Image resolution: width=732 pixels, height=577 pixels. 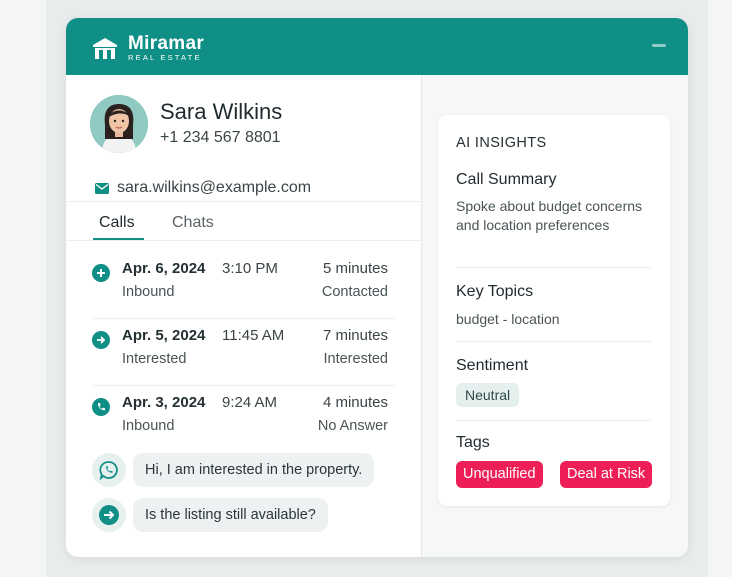 What do you see at coordinates (166, 43) in the screenshot?
I see `brand-name: Miramar` at bounding box center [166, 43].